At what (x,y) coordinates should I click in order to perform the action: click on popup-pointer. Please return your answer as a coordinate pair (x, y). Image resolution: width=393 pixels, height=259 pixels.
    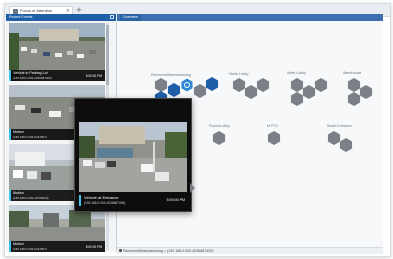
    Looking at the image, I should click on (192, 188).